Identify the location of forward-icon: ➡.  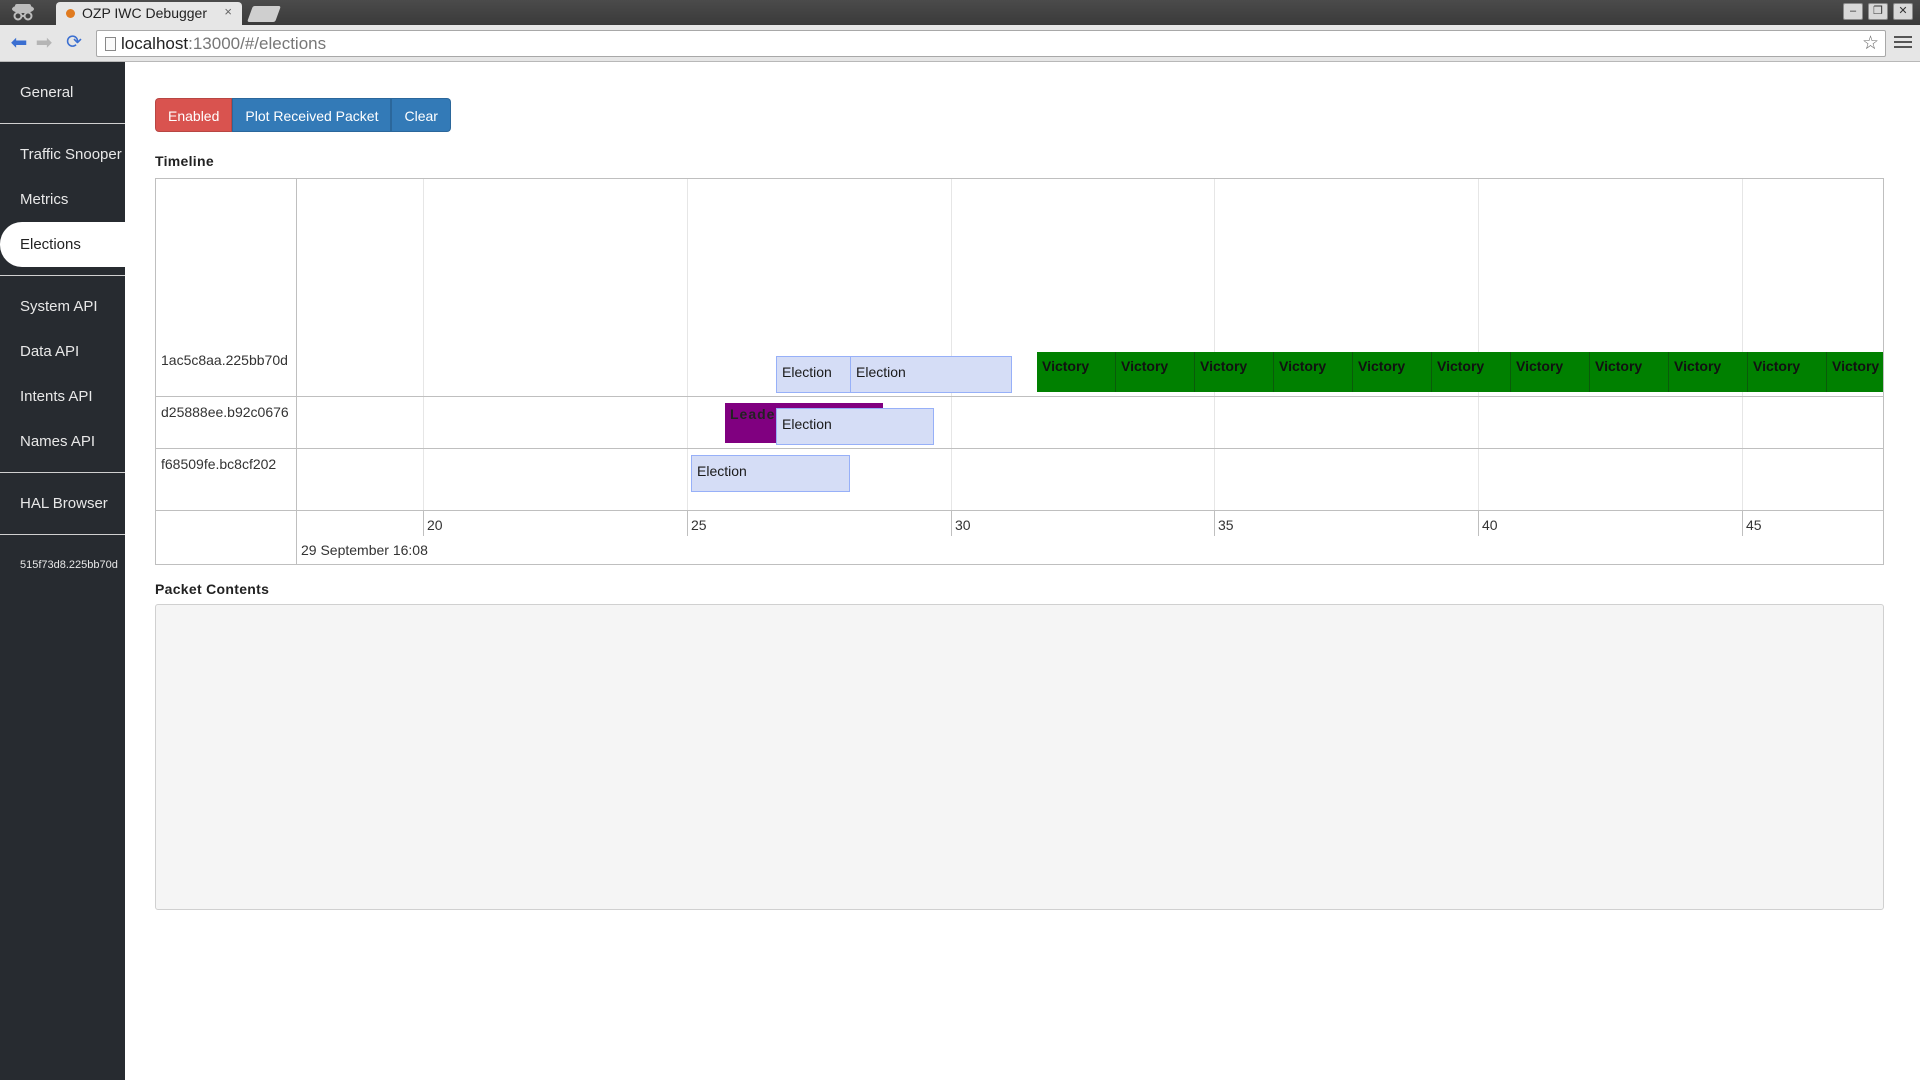
(44, 43).